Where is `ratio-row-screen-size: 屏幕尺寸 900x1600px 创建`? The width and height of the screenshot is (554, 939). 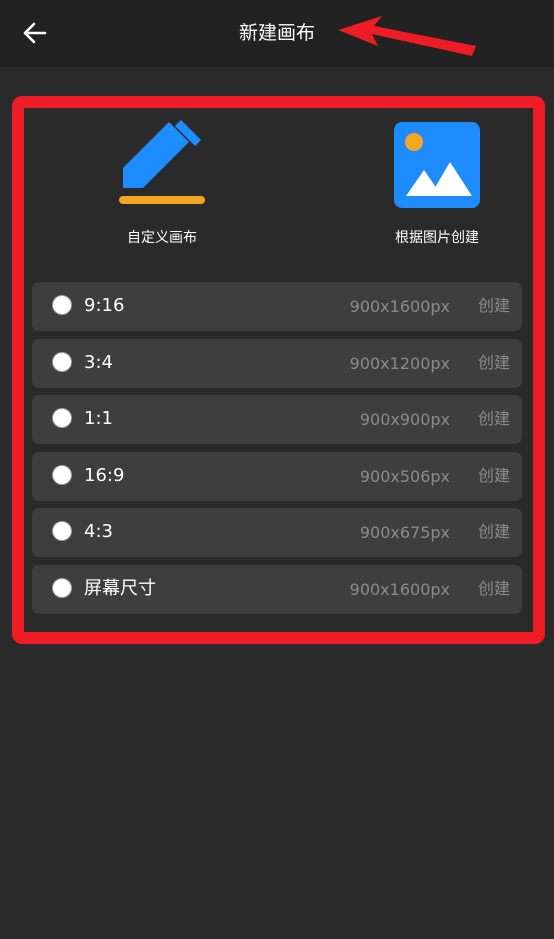
ratio-row-screen-size: 屏幕尺寸 900x1600px 创建 is located at coordinates (277, 589).